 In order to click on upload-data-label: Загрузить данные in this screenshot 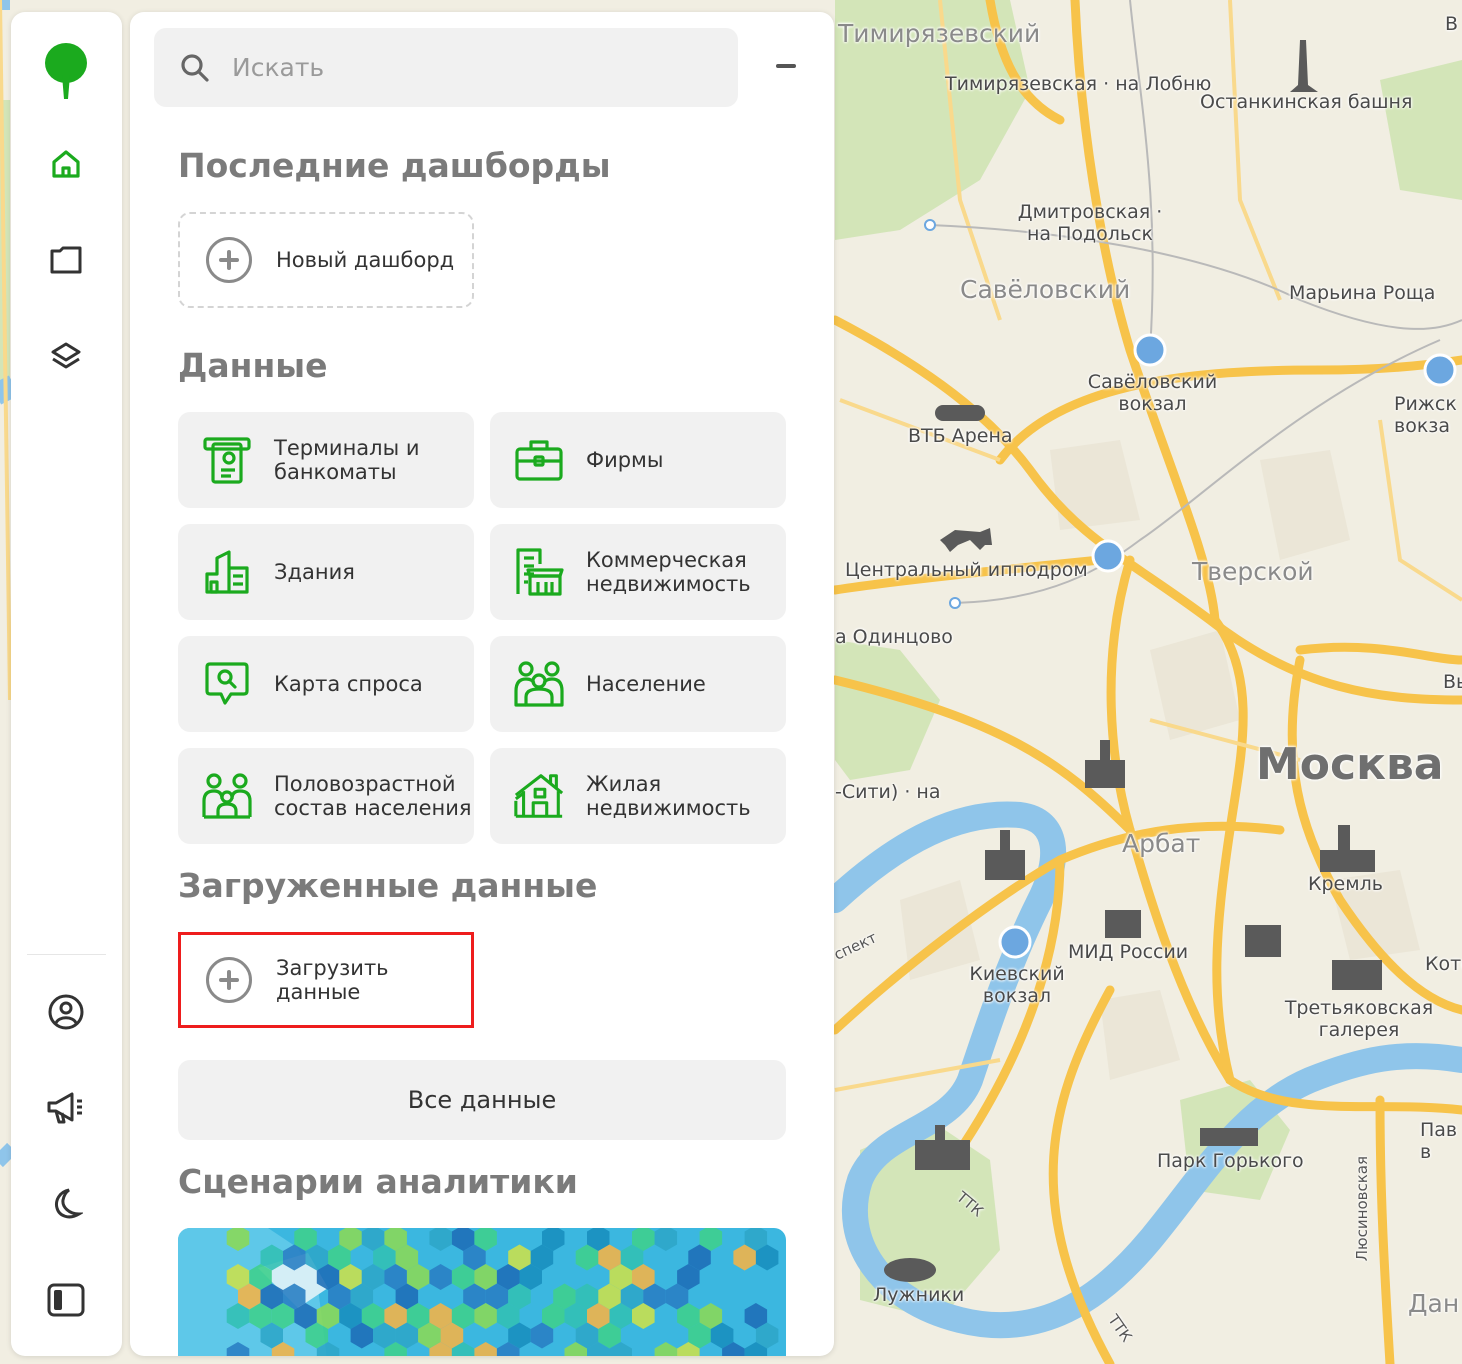, I will do `click(332, 979)`.